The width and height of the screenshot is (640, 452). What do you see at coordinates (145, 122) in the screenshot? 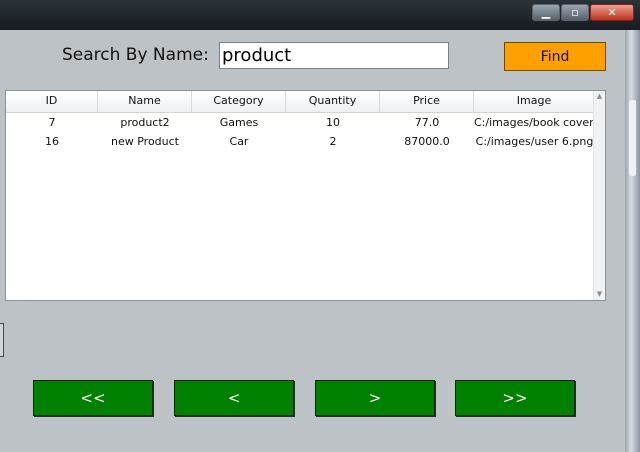
I see `cell-name: product2` at bounding box center [145, 122].